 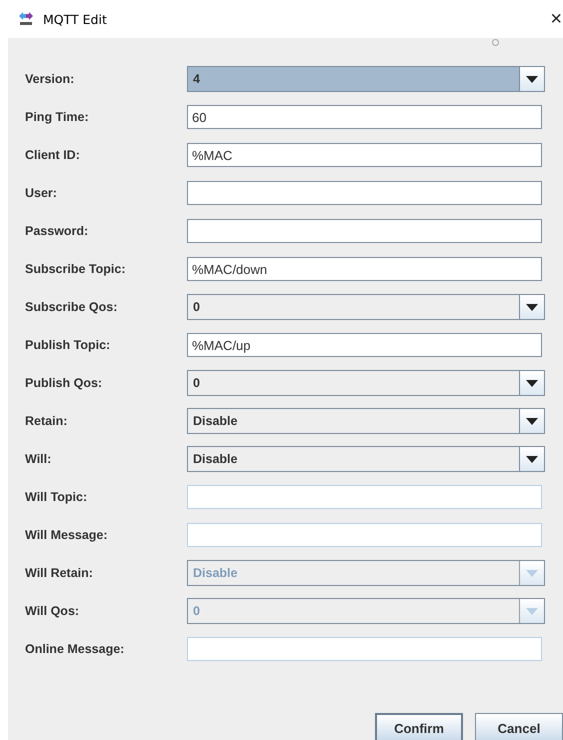 What do you see at coordinates (66, 535) in the screenshot?
I see `field-label: Will Message:` at bounding box center [66, 535].